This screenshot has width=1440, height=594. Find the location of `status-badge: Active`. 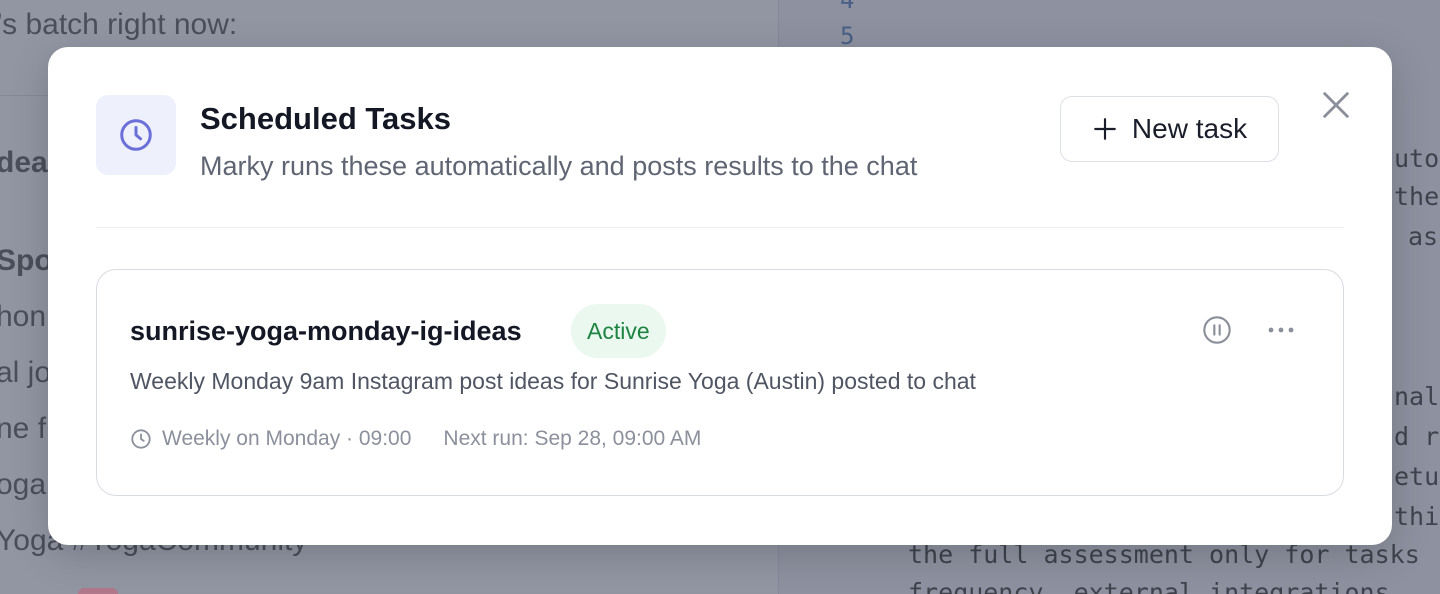

status-badge: Active is located at coordinates (618, 331).